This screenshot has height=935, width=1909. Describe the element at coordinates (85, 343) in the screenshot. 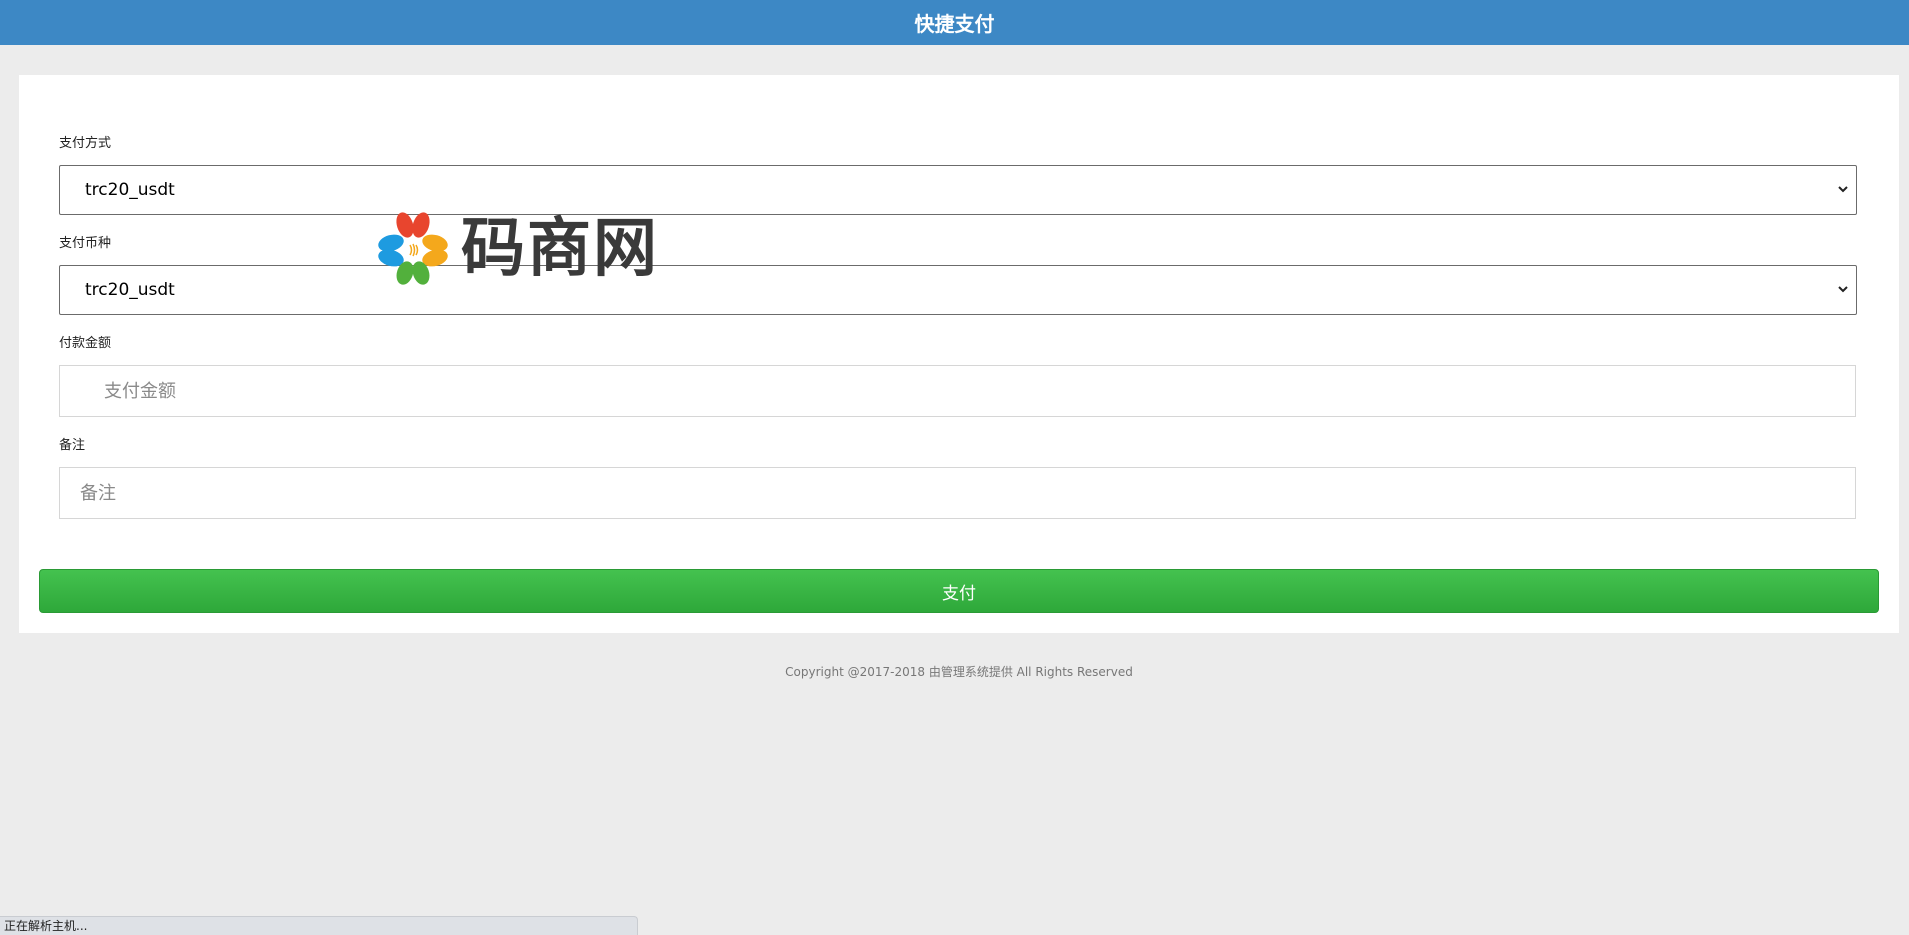

I see `amount-label: 付款金额` at that location.